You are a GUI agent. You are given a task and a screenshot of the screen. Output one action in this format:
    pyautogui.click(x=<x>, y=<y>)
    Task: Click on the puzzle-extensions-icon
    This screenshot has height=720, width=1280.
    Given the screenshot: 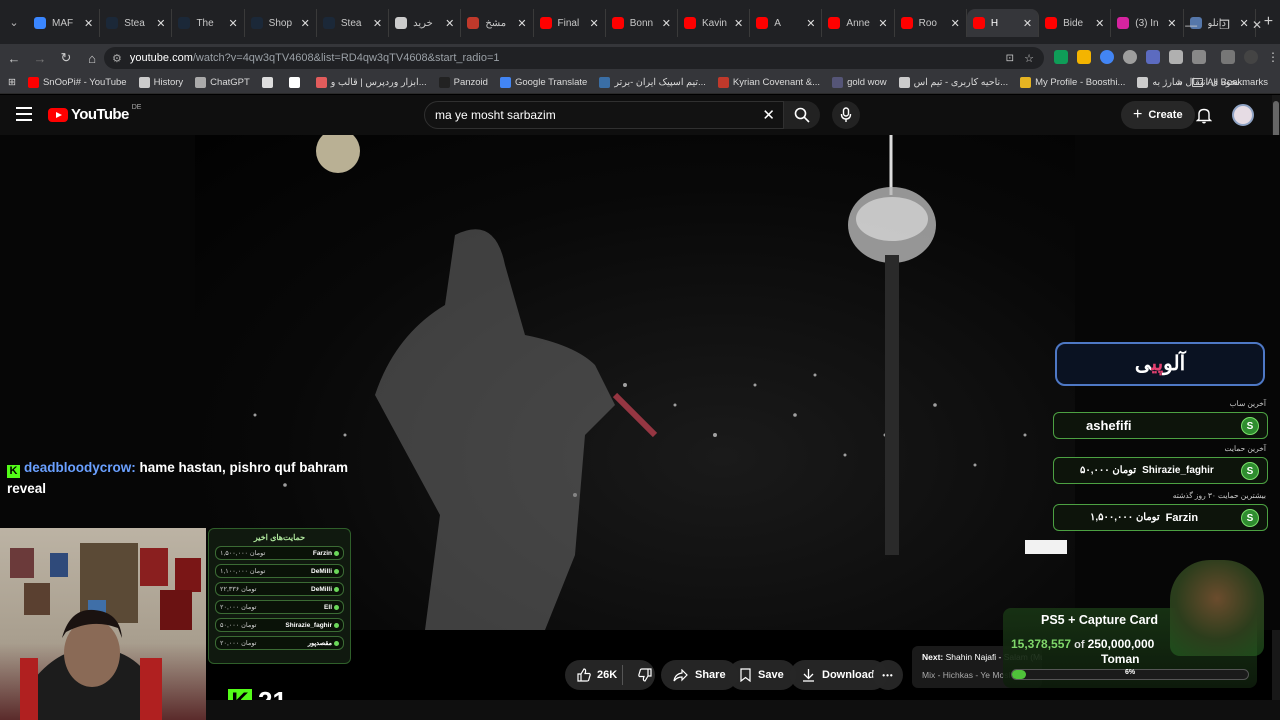 What is the action you would take?
    pyautogui.click(x=1199, y=57)
    